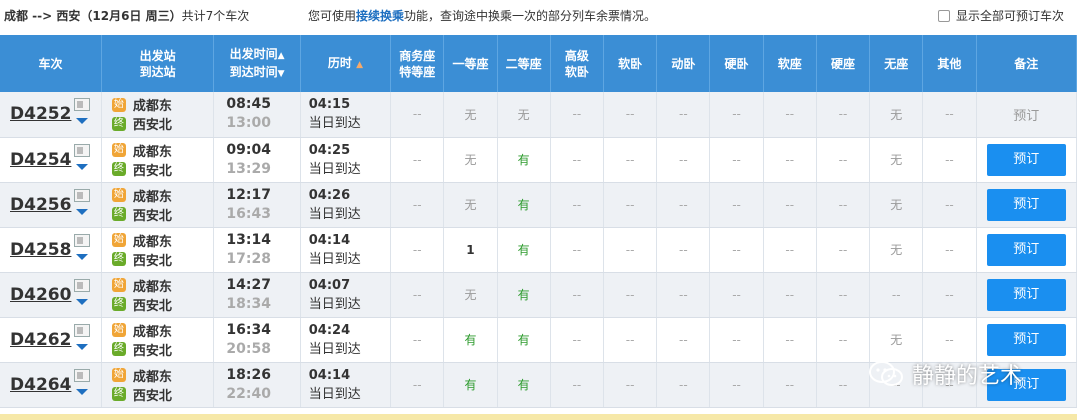 The width and height of the screenshot is (1077, 420). Describe the element at coordinates (329, 375) in the screenshot. I see `duration: 04:14` at that location.